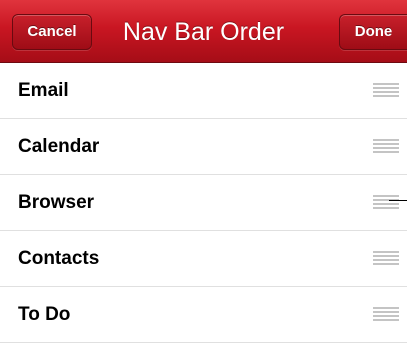  What do you see at coordinates (43, 90) in the screenshot?
I see `list-item-label: Email` at bounding box center [43, 90].